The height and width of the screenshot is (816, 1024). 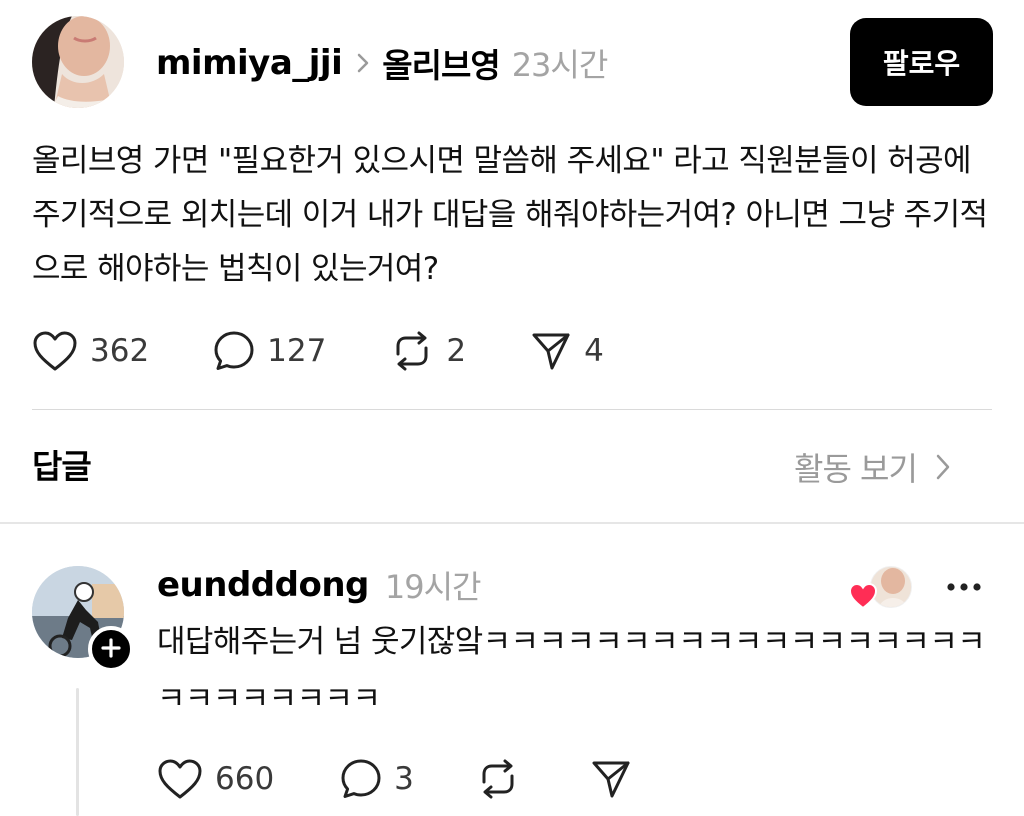 I want to click on follow-plus-button, so click(x=111, y=649).